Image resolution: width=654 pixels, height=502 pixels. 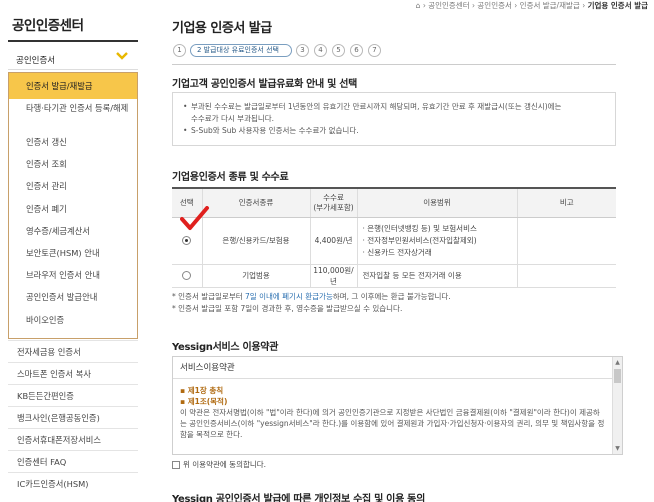 I want to click on menu-item-tax: 전자세금용 인증서, so click(x=73, y=351).